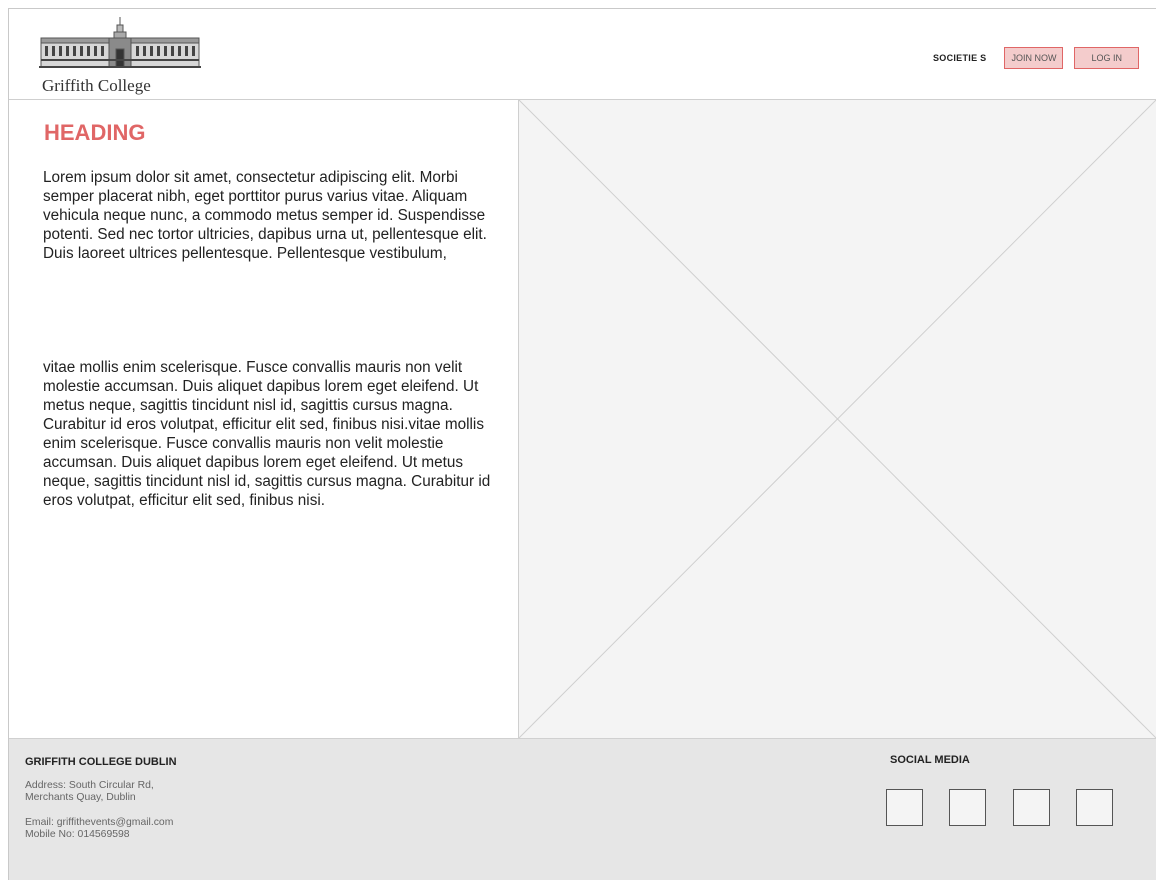  I want to click on top-nav: SOCIETIE S JOIN NOW LOG IN, so click(1036, 58).